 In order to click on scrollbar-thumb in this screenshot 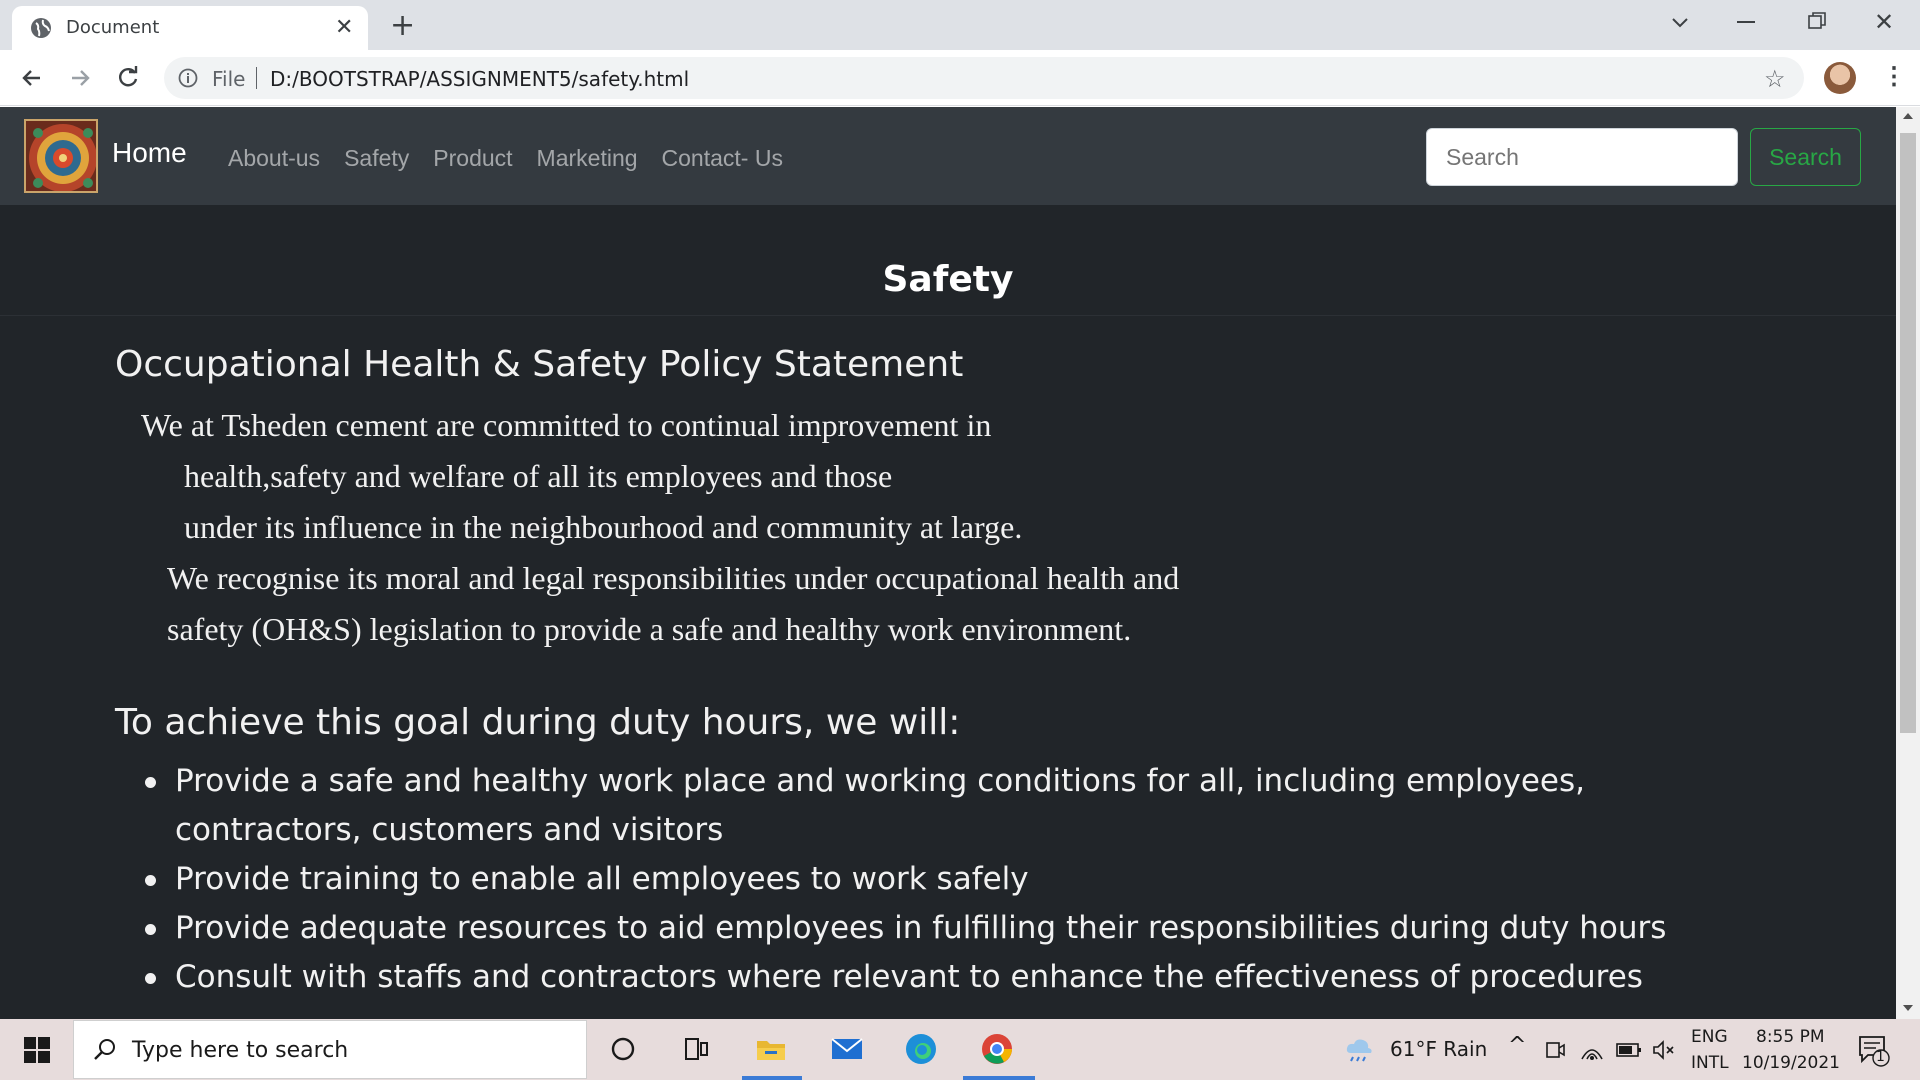, I will do `click(1908, 433)`.